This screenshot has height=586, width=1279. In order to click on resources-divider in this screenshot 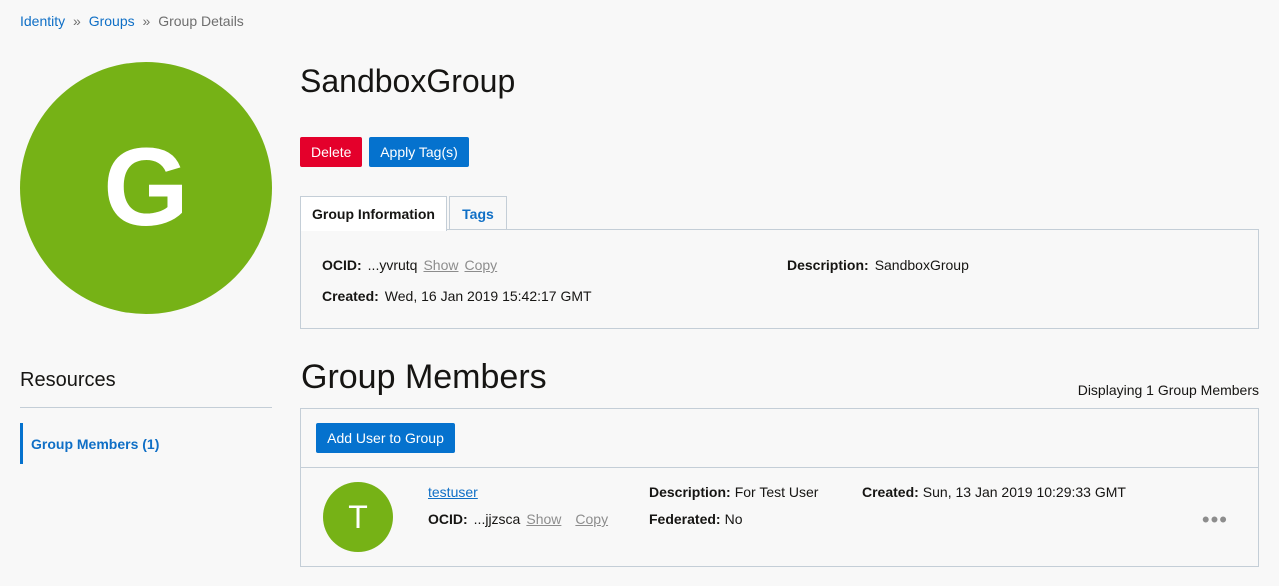, I will do `click(146, 407)`.